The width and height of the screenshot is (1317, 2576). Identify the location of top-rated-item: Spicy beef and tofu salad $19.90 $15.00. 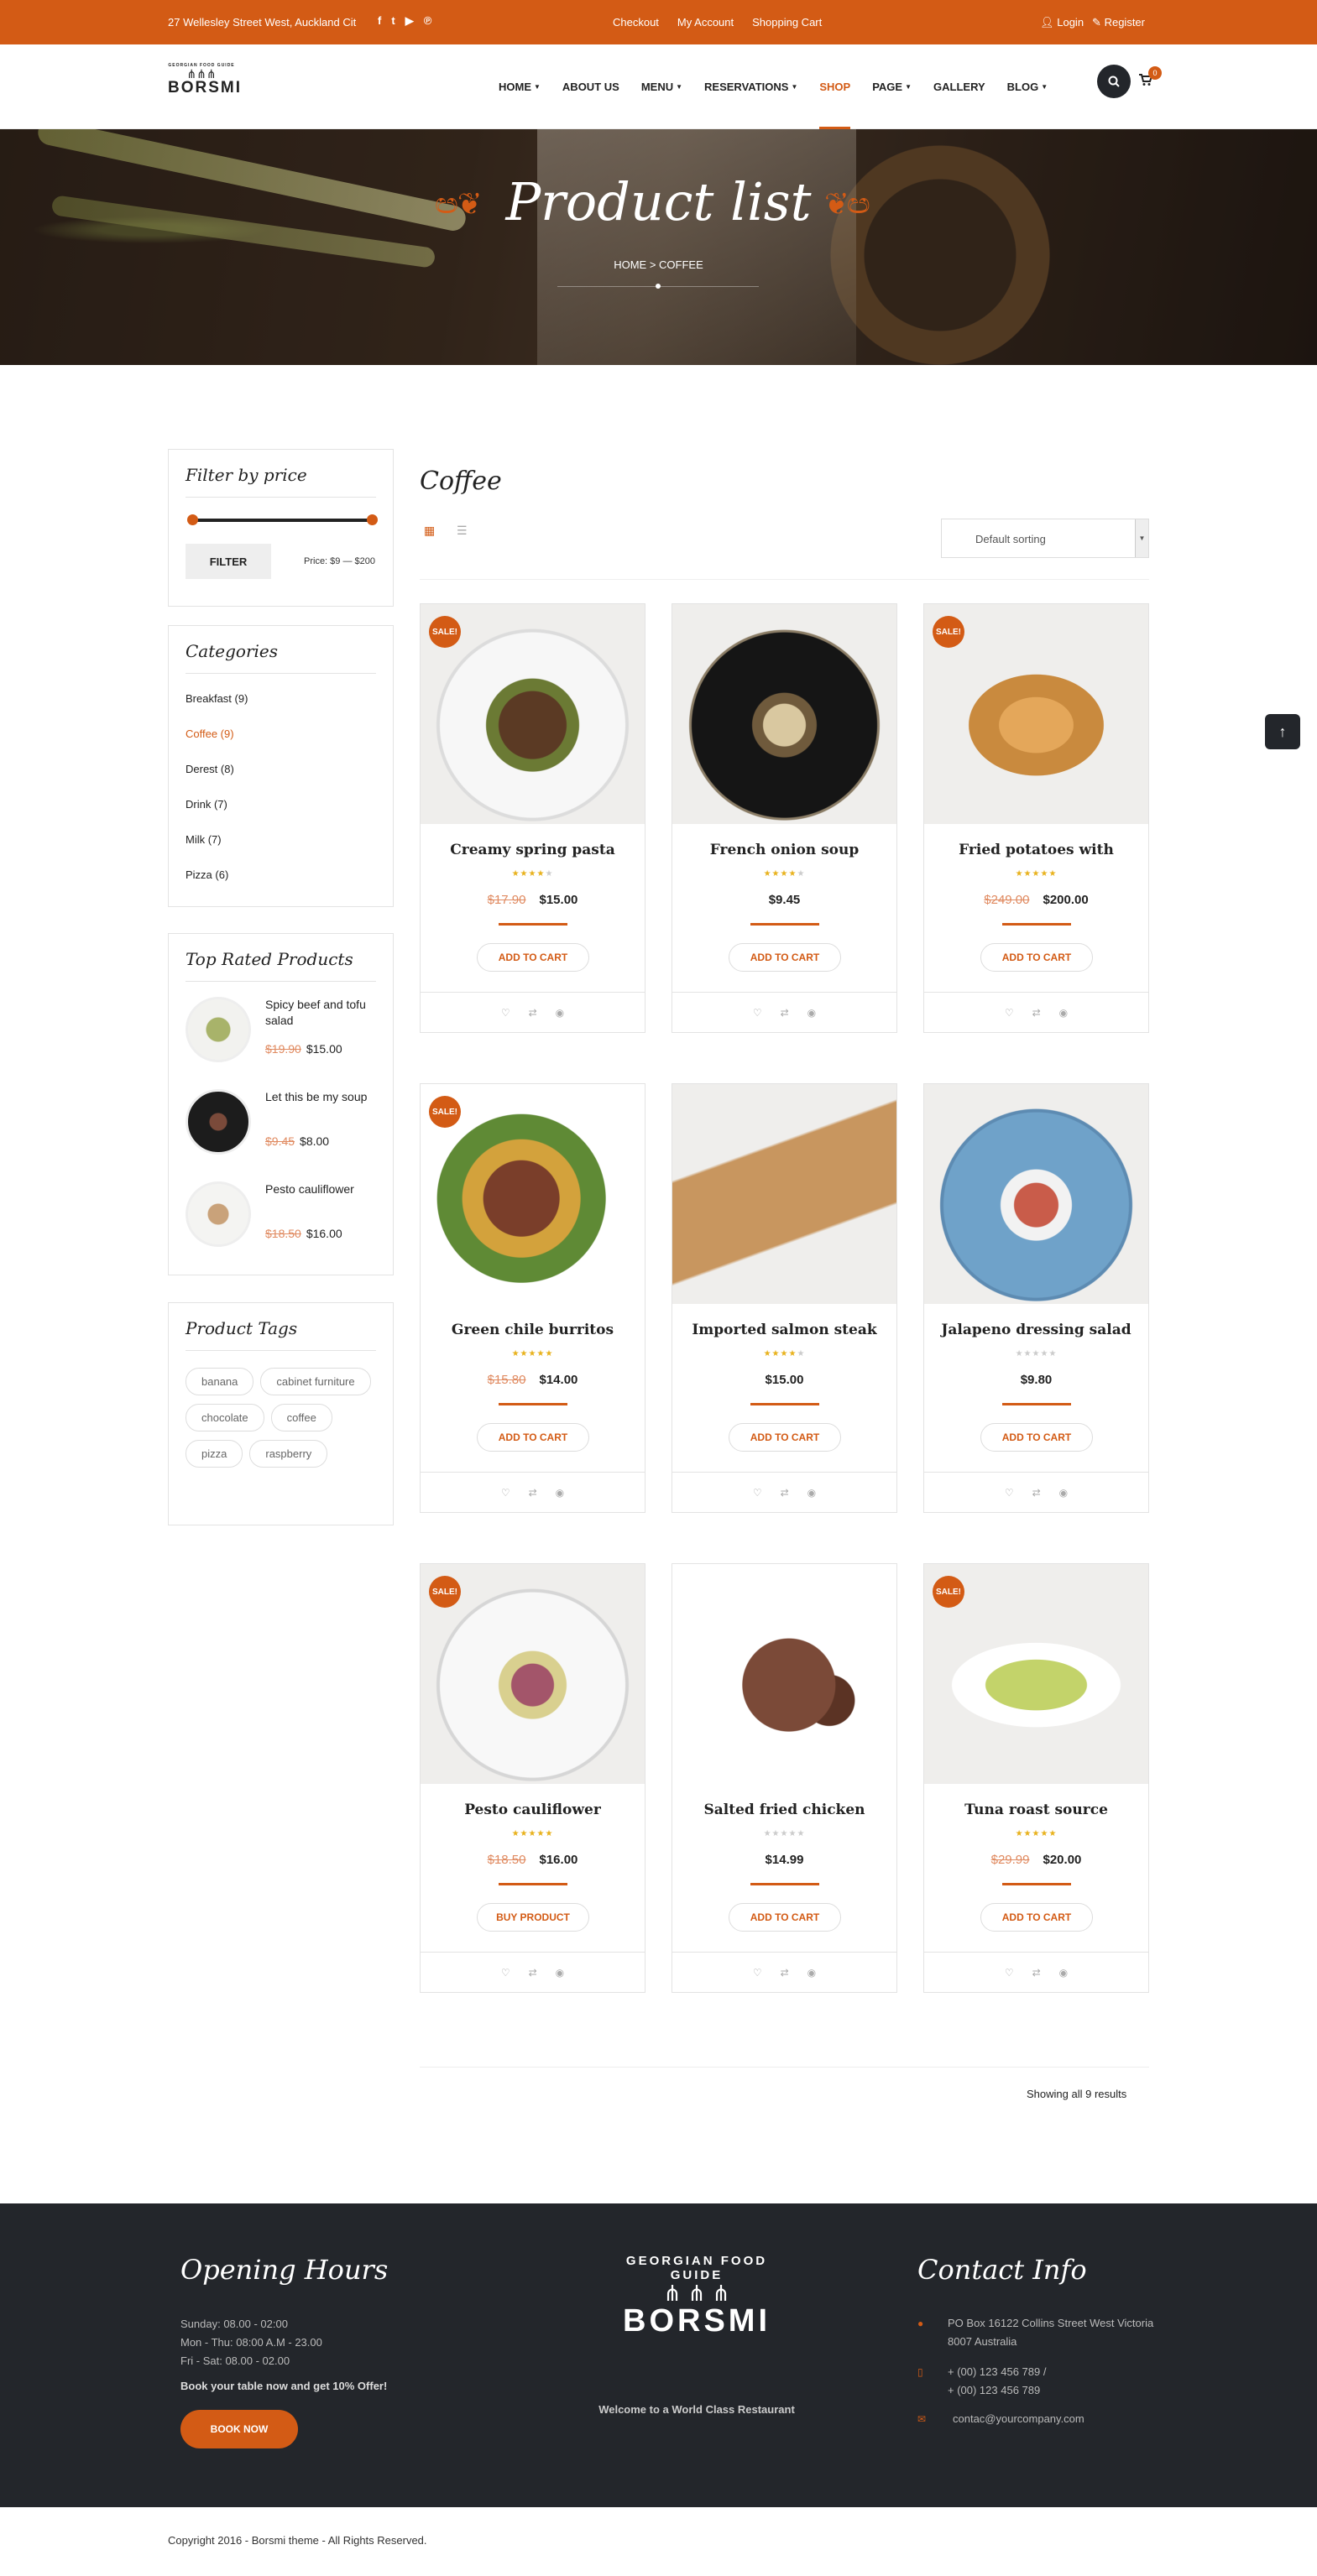
(281, 1034).